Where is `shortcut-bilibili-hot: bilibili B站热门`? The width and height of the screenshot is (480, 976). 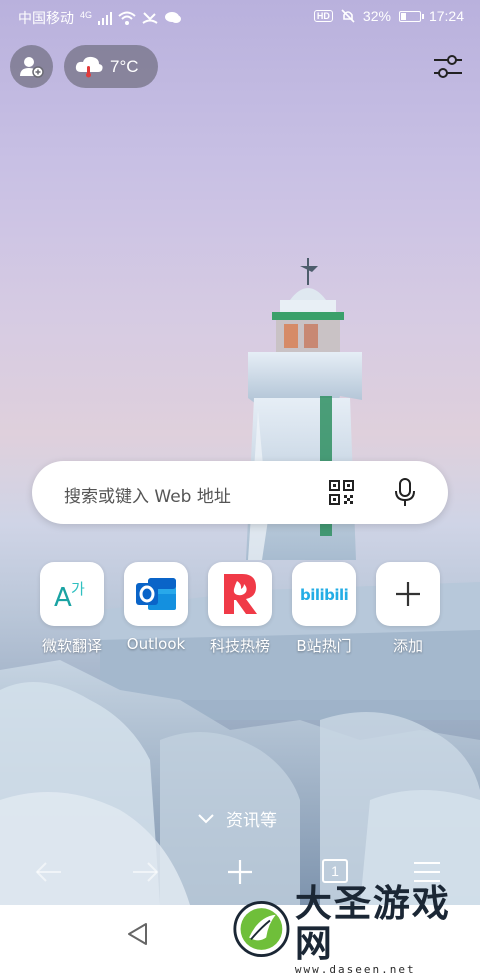
shortcut-bilibili-hot: bilibili B站热门 is located at coordinates (324, 609).